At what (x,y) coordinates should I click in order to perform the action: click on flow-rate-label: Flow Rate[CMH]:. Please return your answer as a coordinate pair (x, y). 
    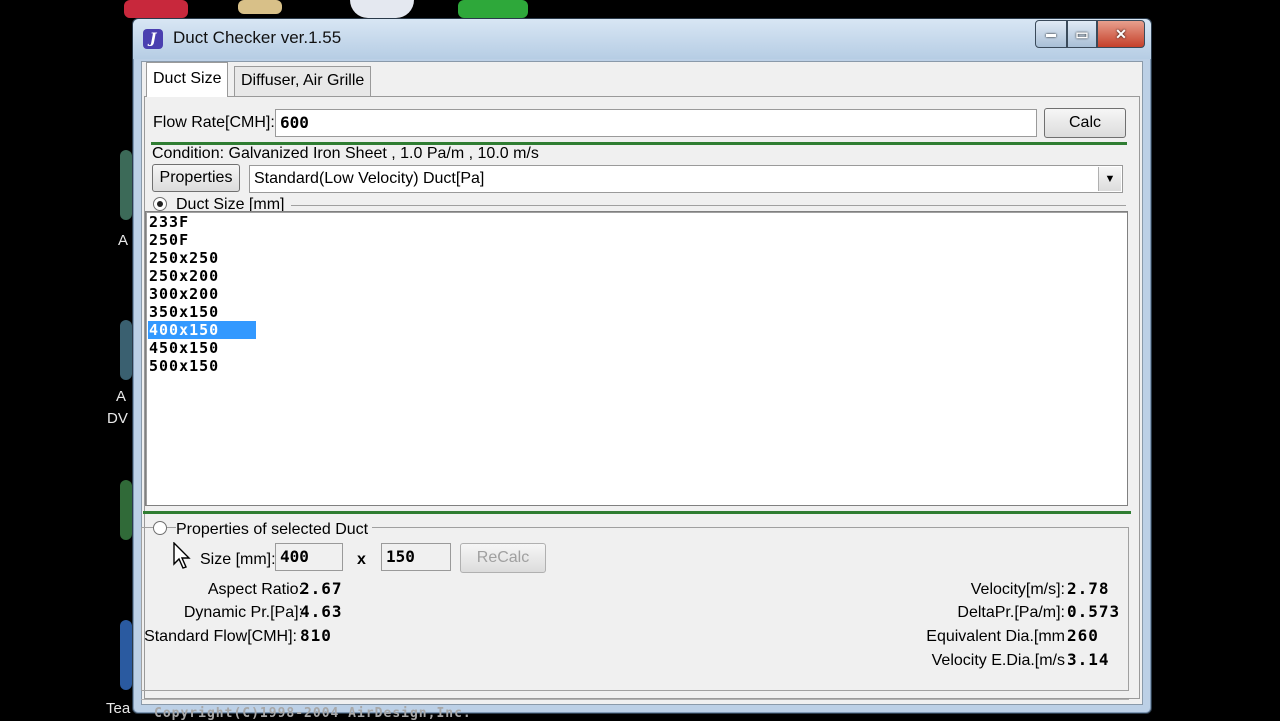
    Looking at the image, I should click on (214, 122).